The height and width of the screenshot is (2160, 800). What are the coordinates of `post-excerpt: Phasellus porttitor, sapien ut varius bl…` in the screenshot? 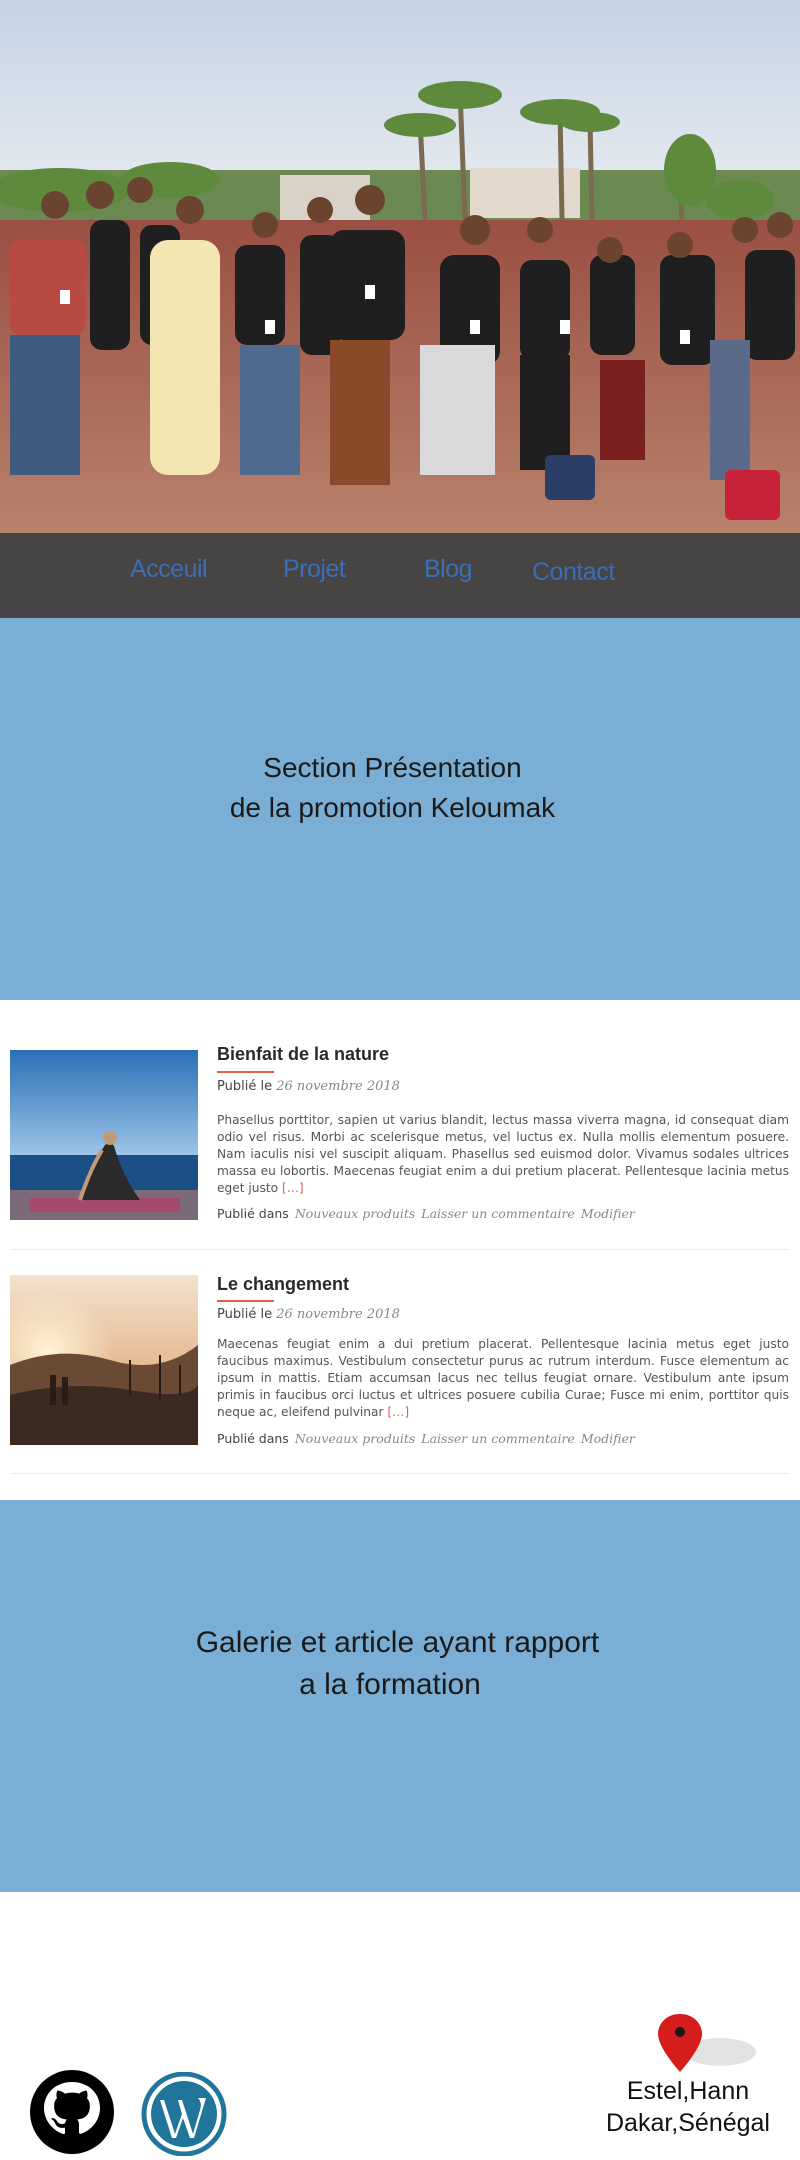 It's located at (503, 1154).